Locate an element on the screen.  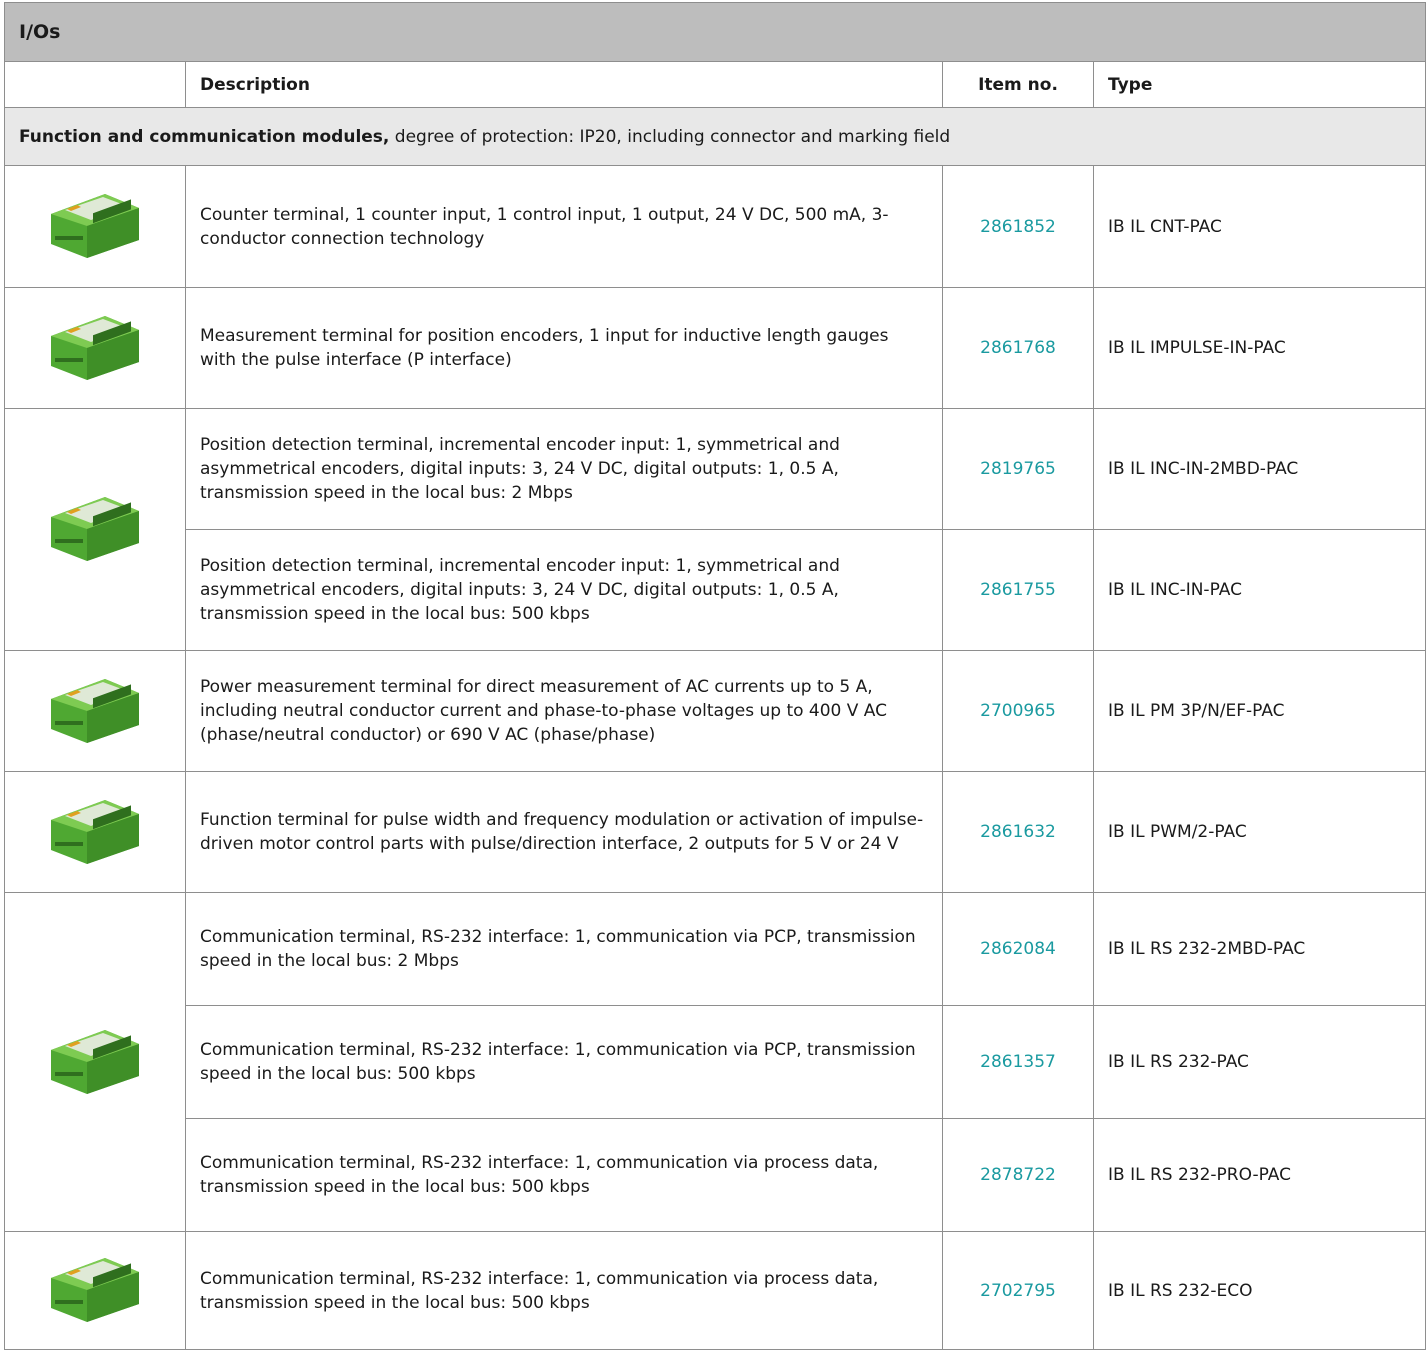
item-no-cell: 2861632 is located at coordinates (1018, 832).